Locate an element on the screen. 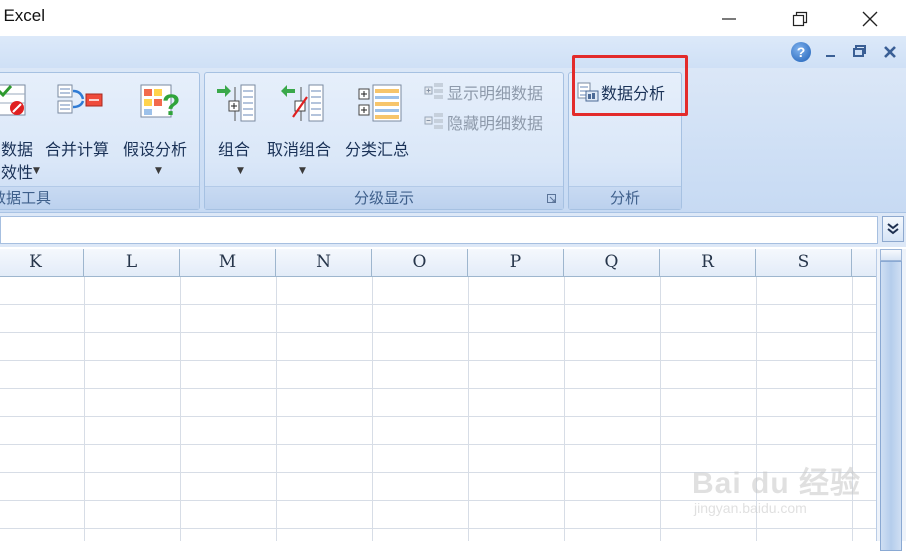  group-icon is located at coordinates (236, 103).